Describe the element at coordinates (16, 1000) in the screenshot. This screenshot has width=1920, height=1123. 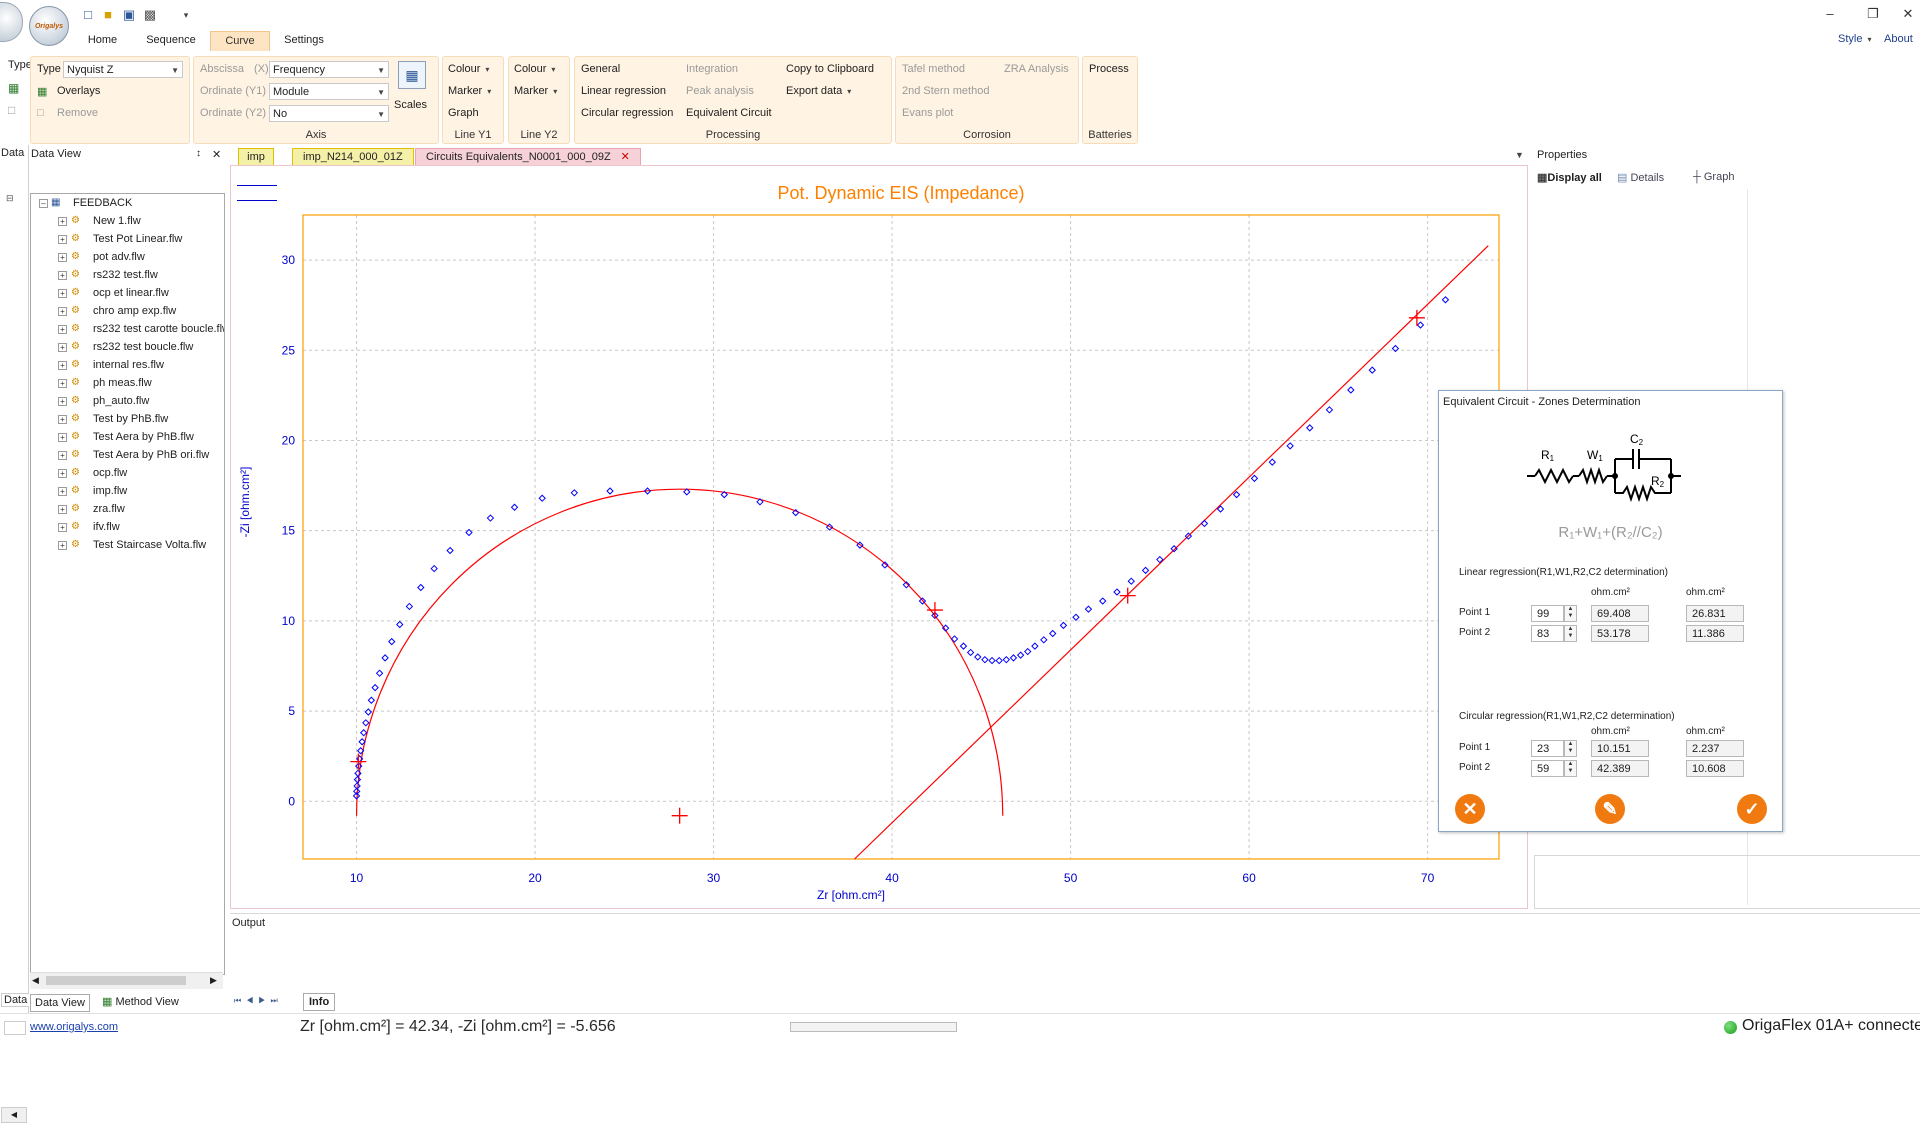
I see `left-strip-tab: Data` at that location.